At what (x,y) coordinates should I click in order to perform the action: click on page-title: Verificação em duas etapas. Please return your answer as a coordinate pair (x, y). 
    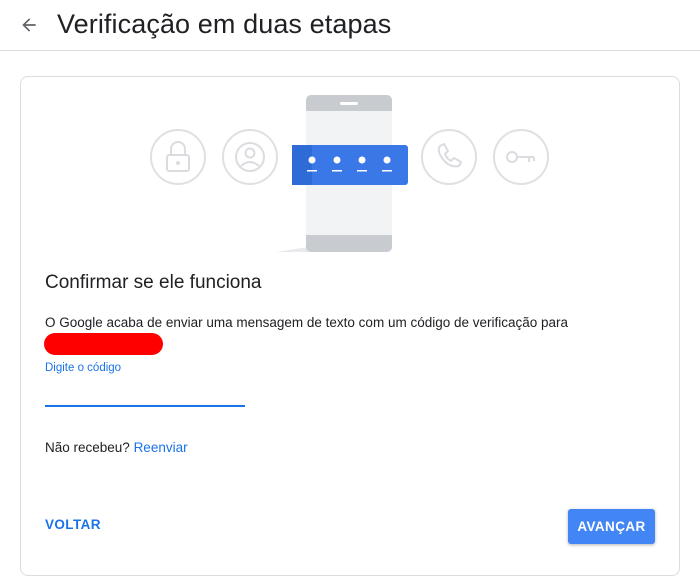
    Looking at the image, I should click on (224, 24).